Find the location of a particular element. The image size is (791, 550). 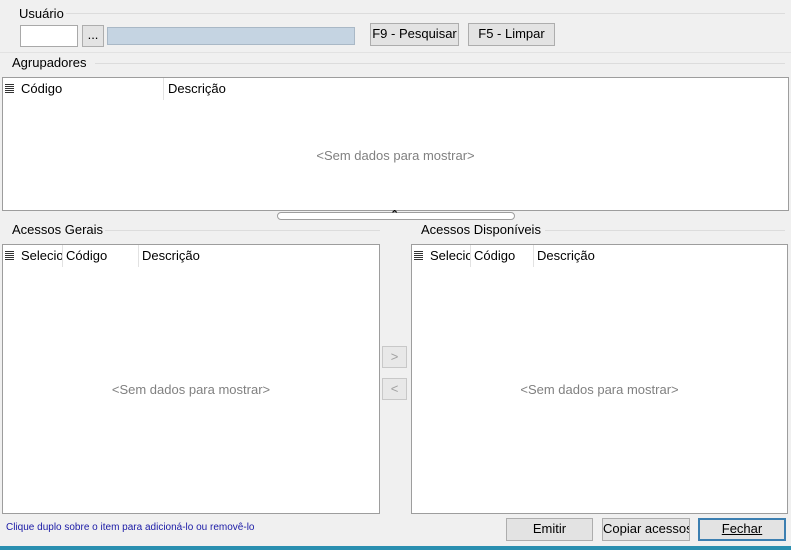

section-divider is located at coordinates (395, 52).